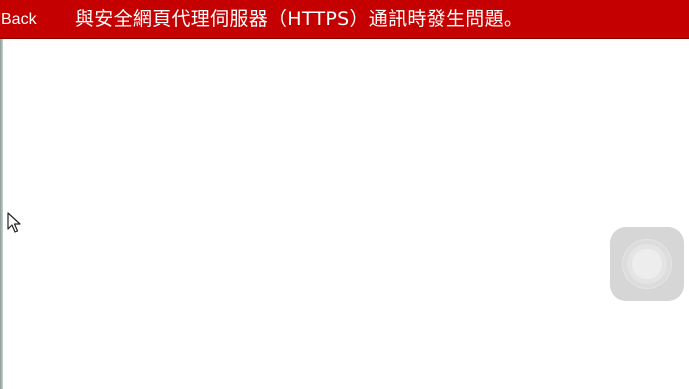 Image resolution: width=689 pixels, height=389 pixels. What do you see at coordinates (19, 19) in the screenshot?
I see `back-button: Back` at bounding box center [19, 19].